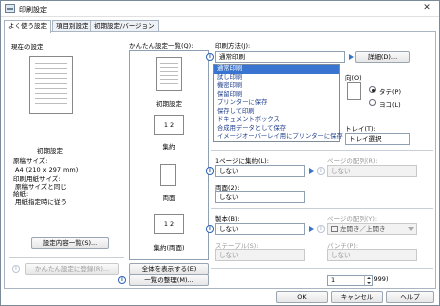 This screenshot has width=440, height=306. I want to click on page-order-select: しない, so click(372, 171).